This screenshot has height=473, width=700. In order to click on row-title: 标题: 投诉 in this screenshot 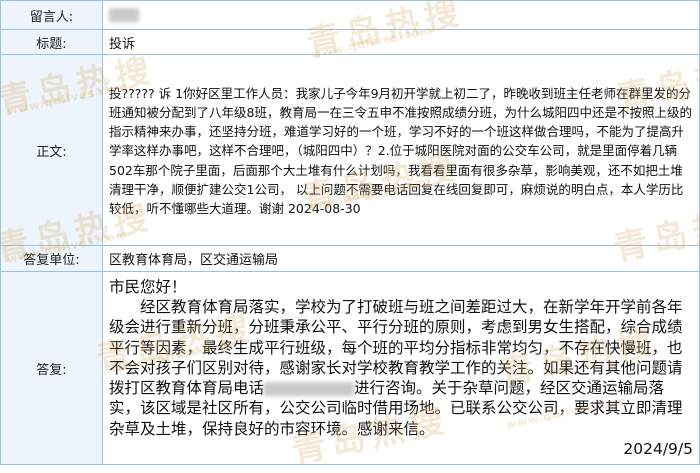, I will do `click(350, 42)`.